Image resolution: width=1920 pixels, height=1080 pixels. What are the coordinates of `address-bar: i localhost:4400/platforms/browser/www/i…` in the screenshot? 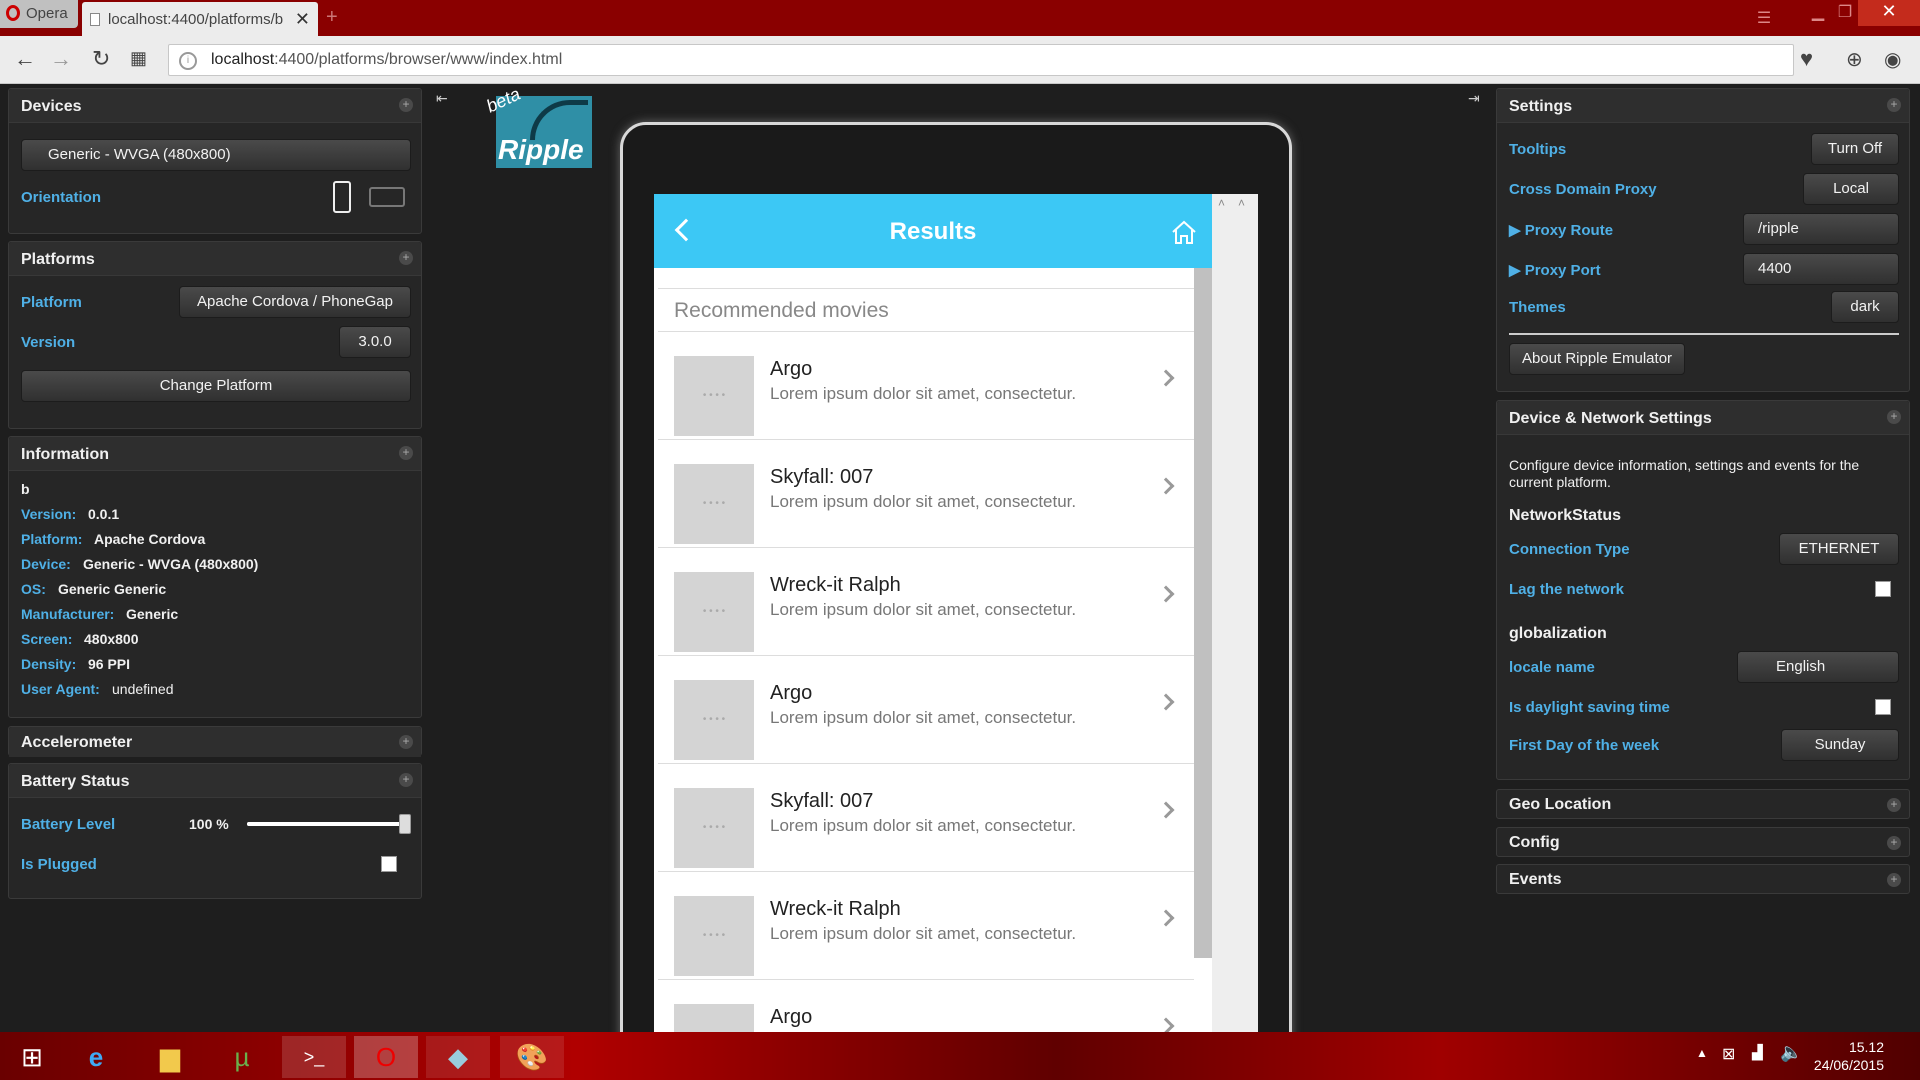 It's located at (981, 60).